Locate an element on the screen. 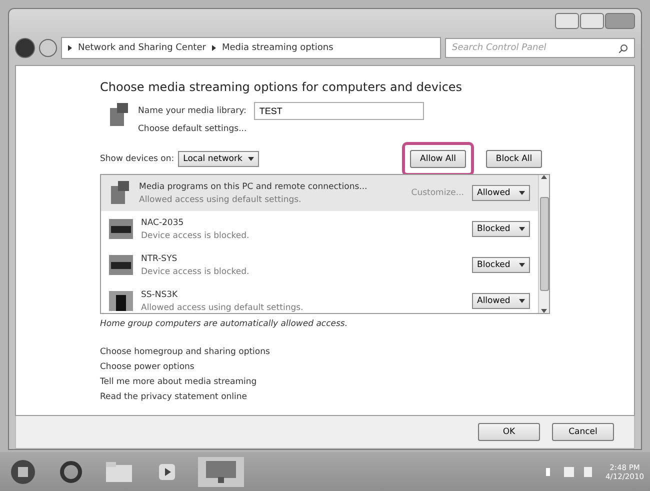 This screenshot has width=650, height=491. homegroup-note: Home group computers are automatically allowed access. is located at coordinates (224, 324).